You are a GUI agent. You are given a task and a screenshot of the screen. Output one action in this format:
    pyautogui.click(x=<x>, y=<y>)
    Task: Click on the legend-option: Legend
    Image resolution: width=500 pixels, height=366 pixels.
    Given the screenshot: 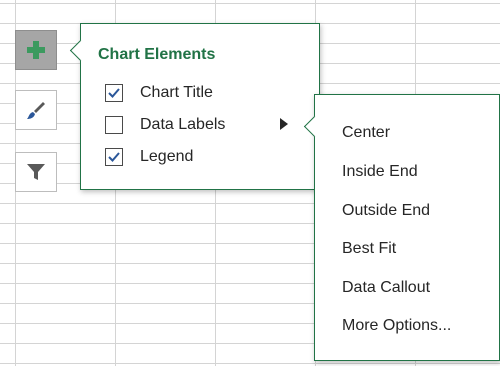 What is the action you would take?
    pyautogui.click(x=149, y=157)
    